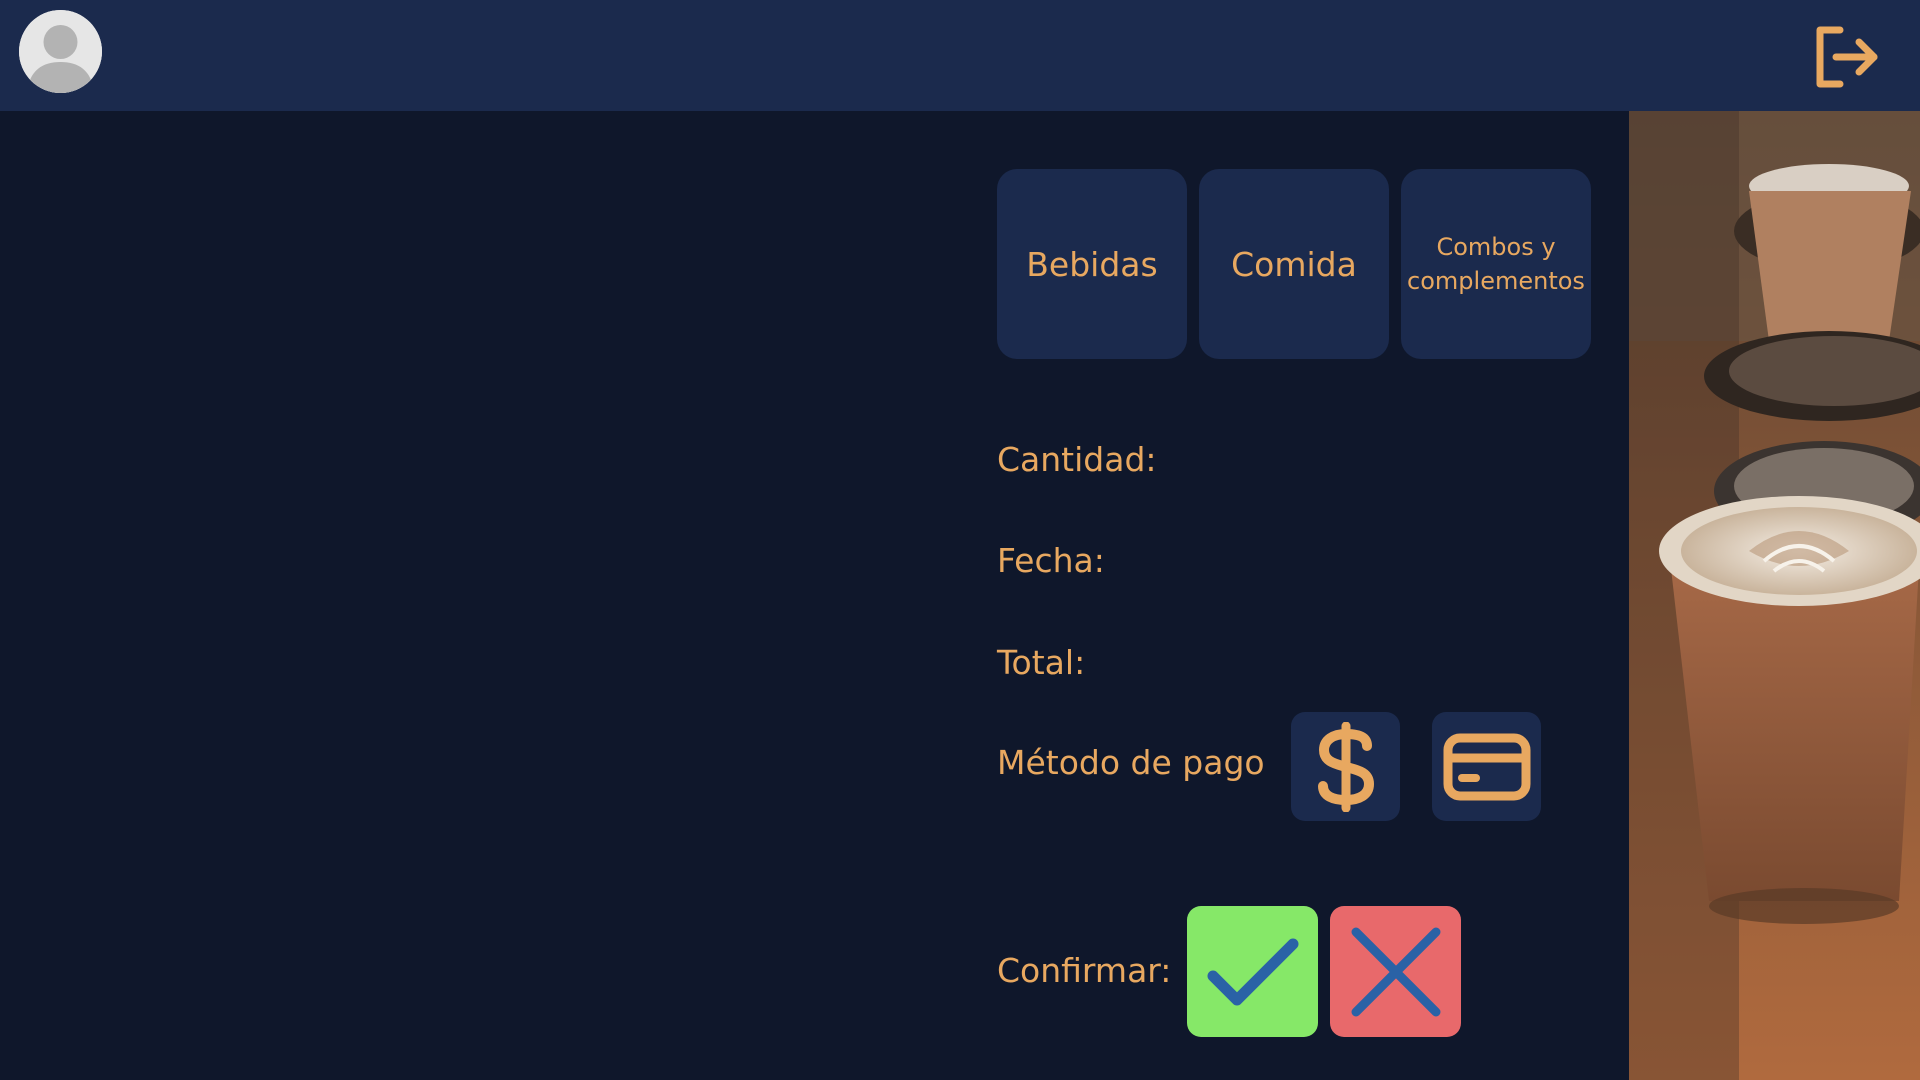 The width and height of the screenshot is (1920, 1080). Describe the element at coordinates (1077, 459) in the screenshot. I see `quantity-label: Cantidad:` at that location.